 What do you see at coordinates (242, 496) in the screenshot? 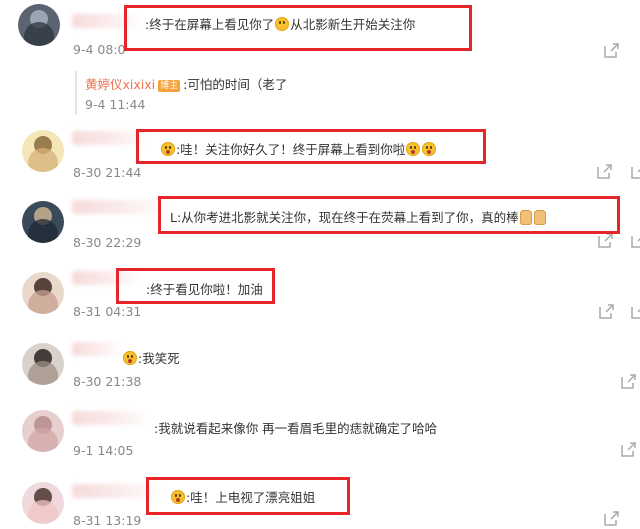
I see `comment-text: :哇！上电视了漂亮姐姐` at bounding box center [242, 496].